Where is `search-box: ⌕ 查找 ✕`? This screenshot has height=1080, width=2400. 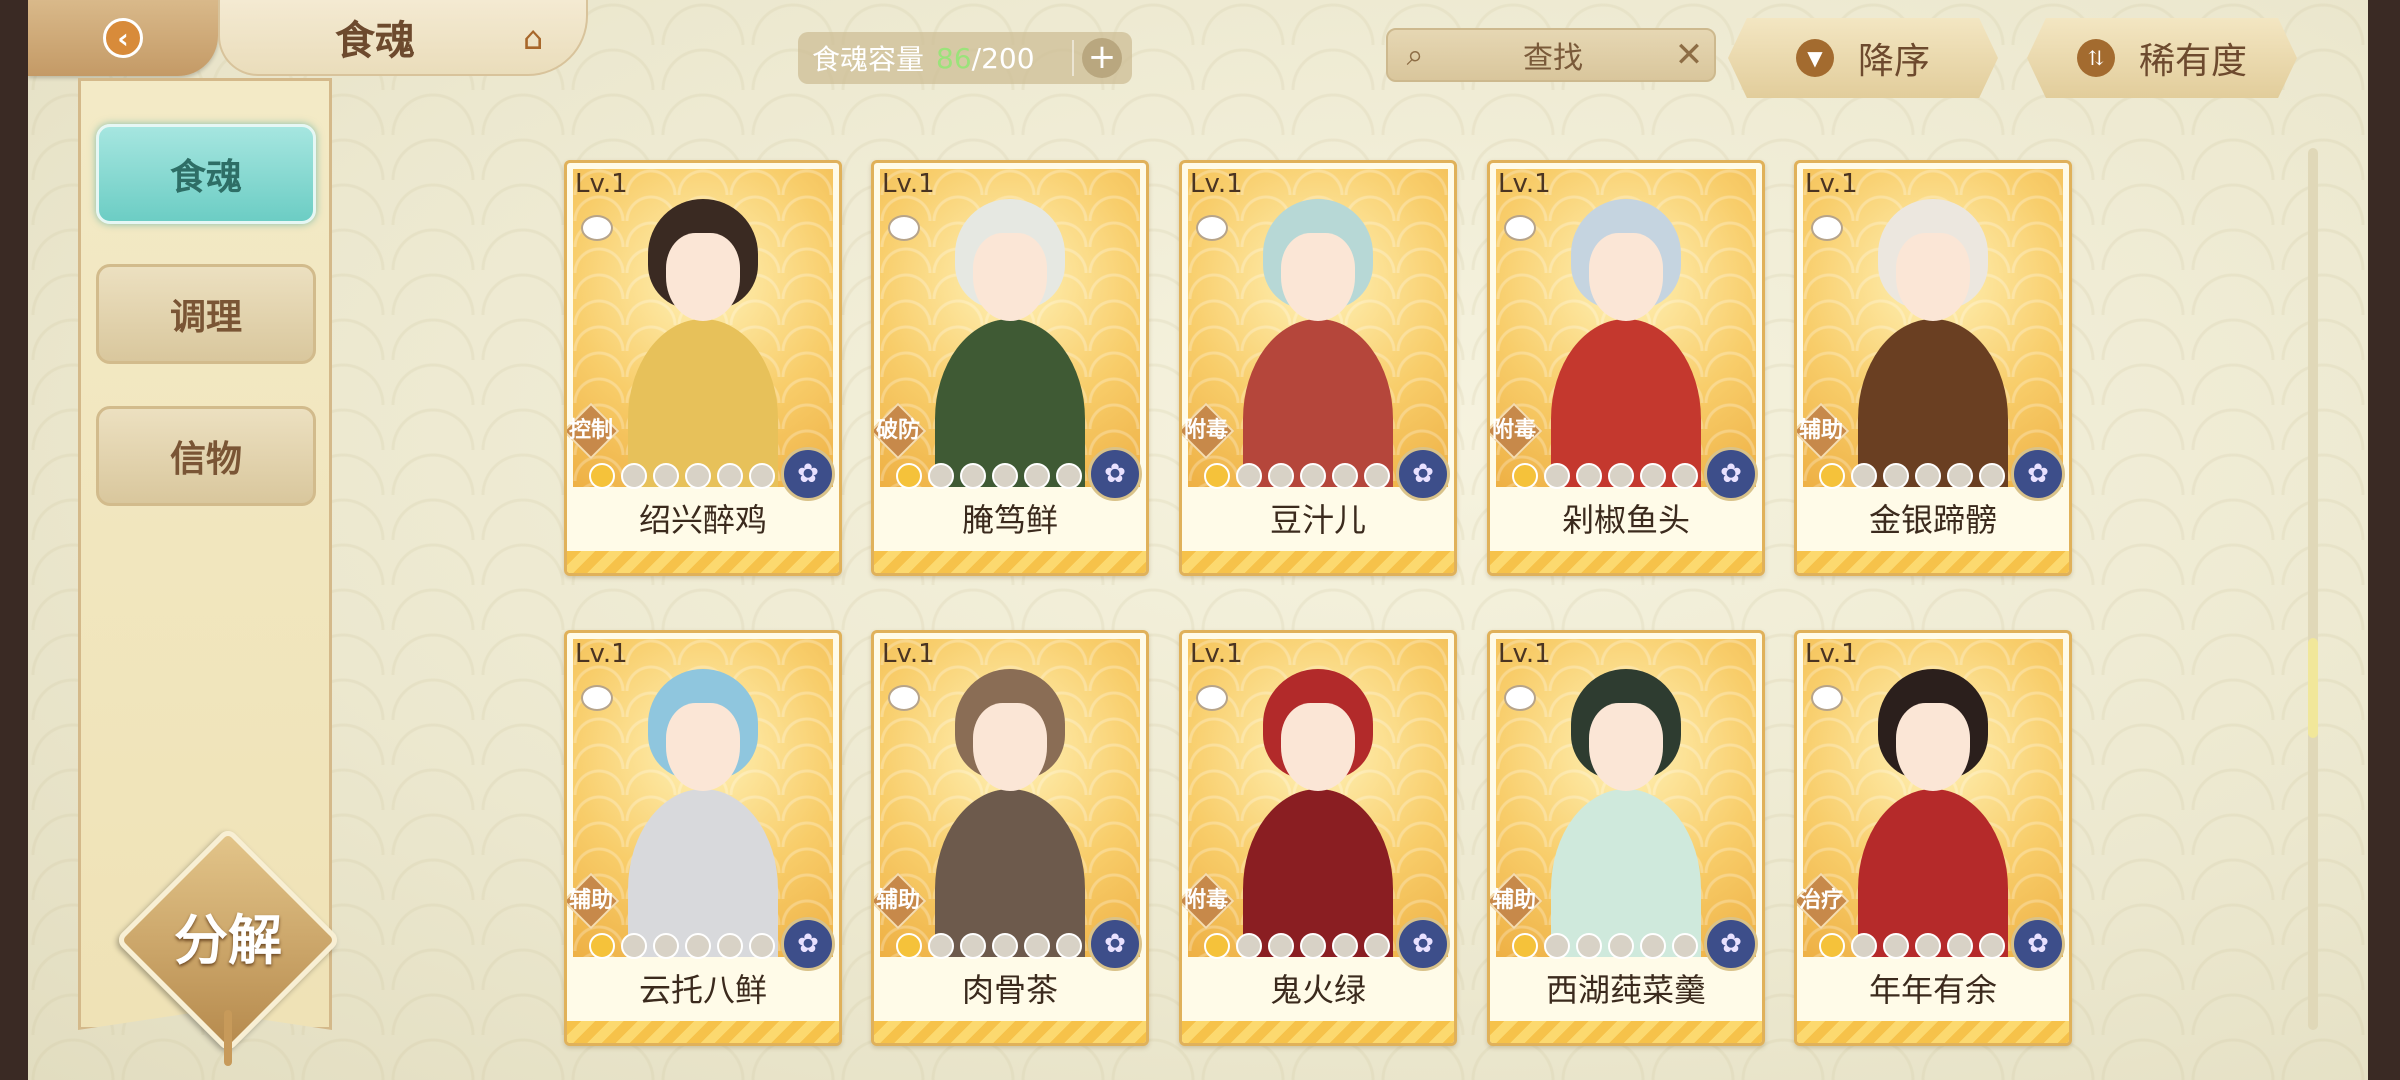
search-box: ⌕ 查找 ✕ is located at coordinates (1551, 55).